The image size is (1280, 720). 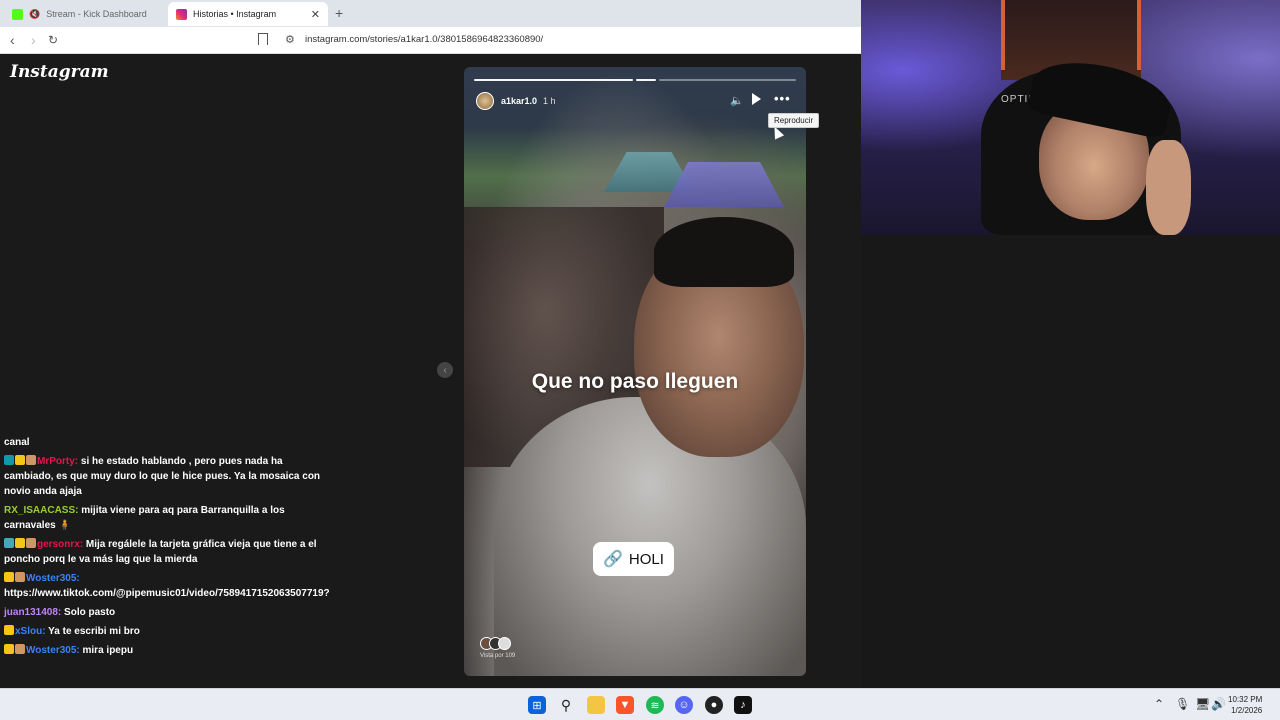 What do you see at coordinates (636, 115) in the screenshot?
I see `story-header: a1kar1.0 1 h 🔈 •••` at bounding box center [636, 115].